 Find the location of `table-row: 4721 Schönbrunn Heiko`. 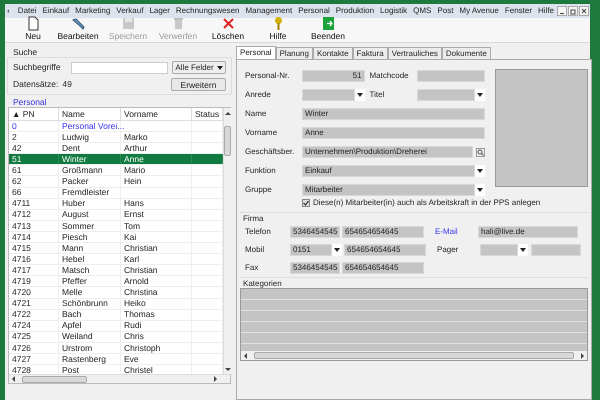

table-row: 4721 Schönbrunn Heiko is located at coordinates (116, 304).